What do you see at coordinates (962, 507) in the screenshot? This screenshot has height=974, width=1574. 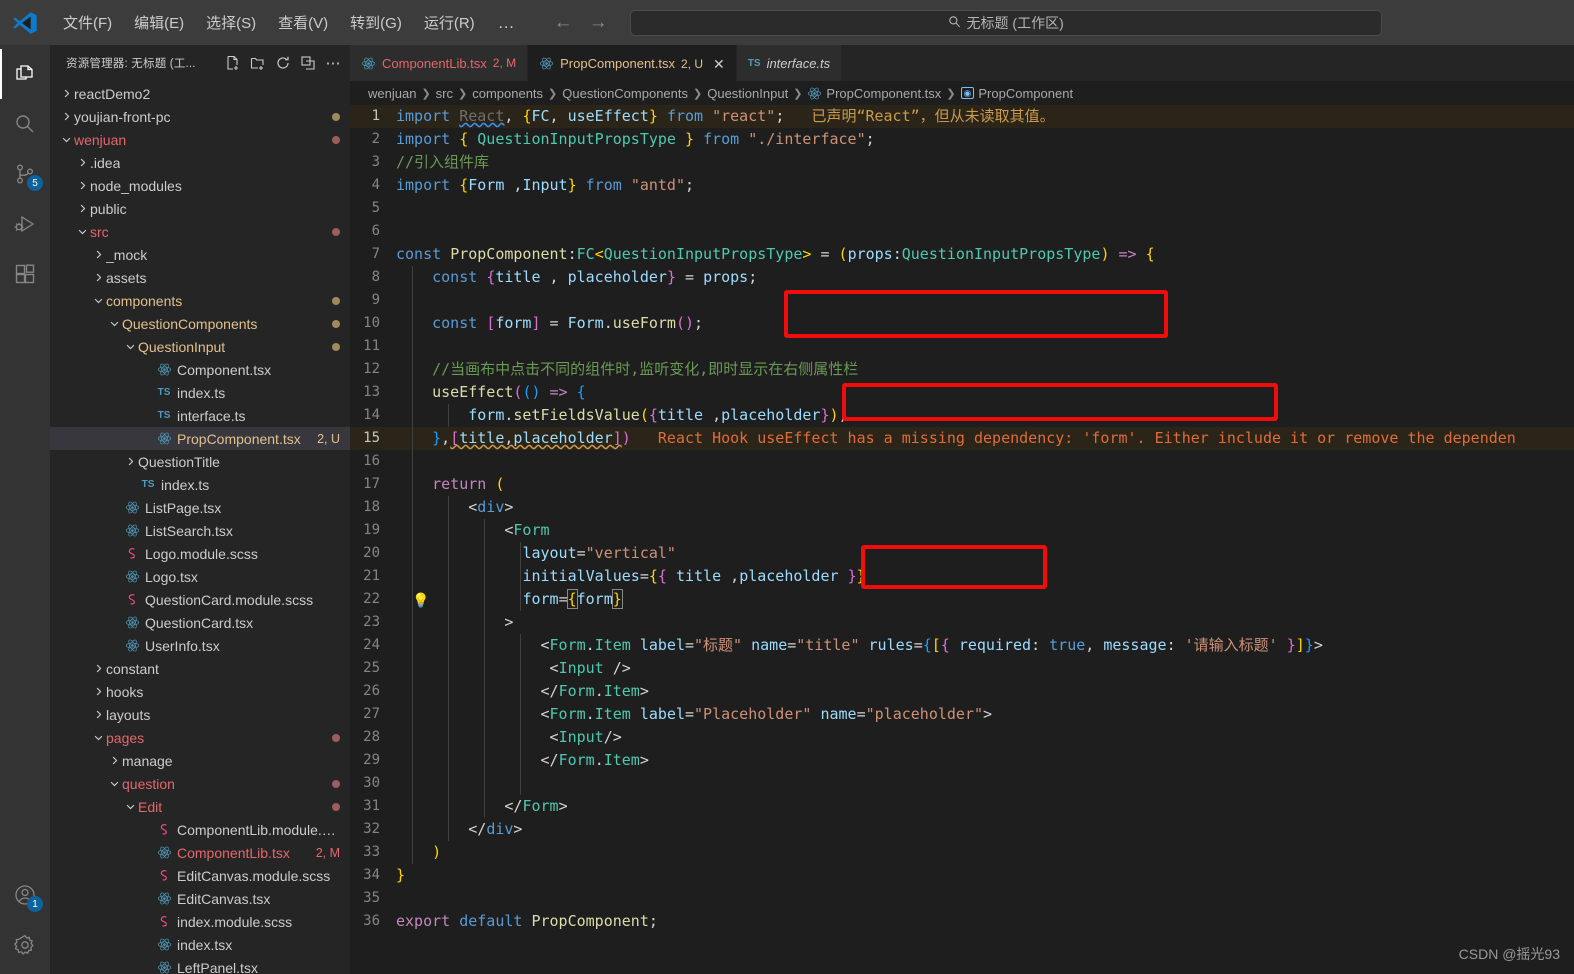 I see `code-line-18: 18 <div>` at bounding box center [962, 507].